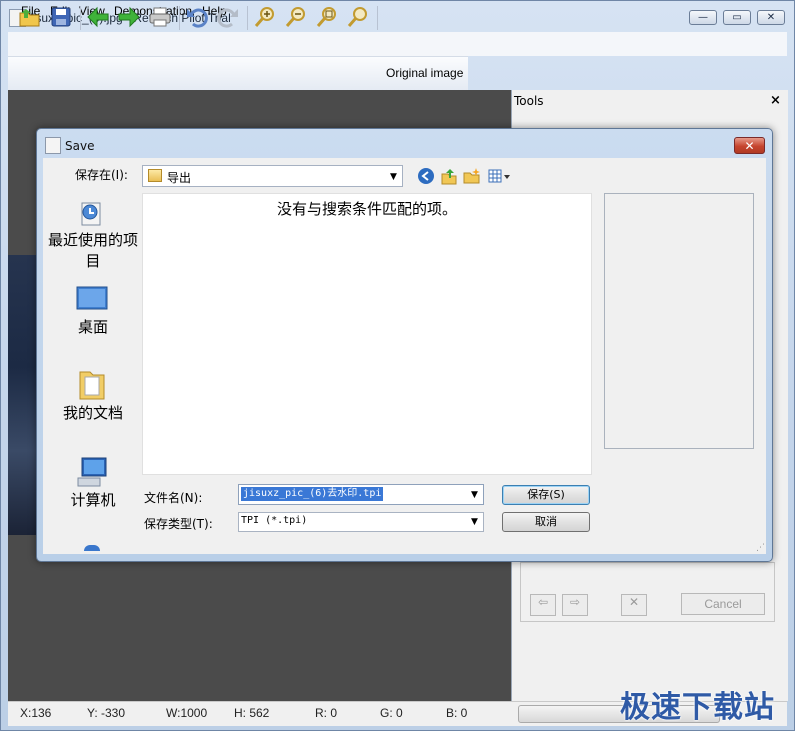 This screenshot has height=731, width=795. What do you see at coordinates (93, 327) in the screenshot?
I see `place-desktop-label: 桌面` at bounding box center [93, 327].